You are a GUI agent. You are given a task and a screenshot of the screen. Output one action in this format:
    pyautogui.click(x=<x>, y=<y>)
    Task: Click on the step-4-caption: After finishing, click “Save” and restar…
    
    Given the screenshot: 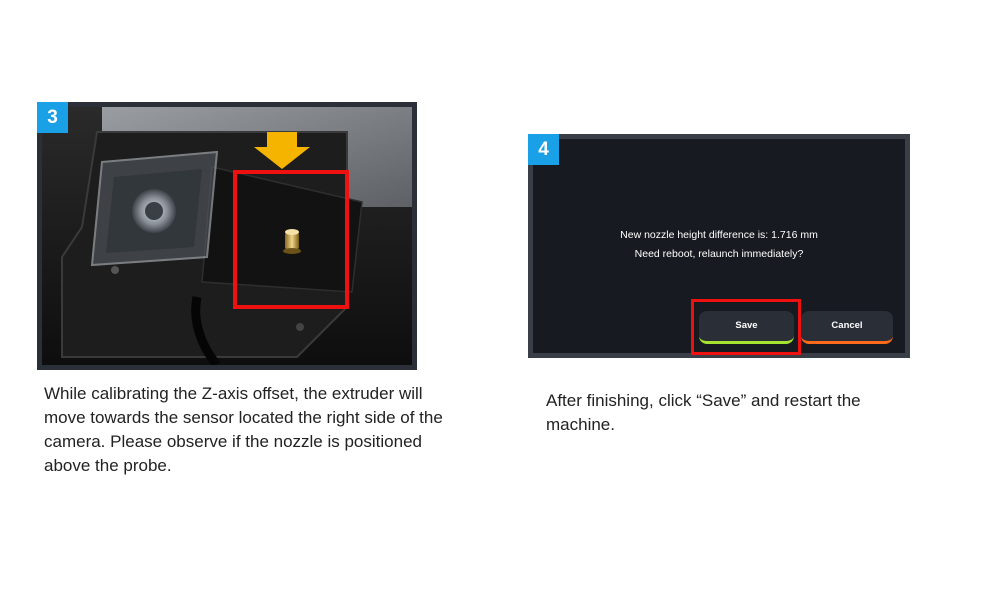 What is the action you would take?
    pyautogui.click(x=703, y=412)
    